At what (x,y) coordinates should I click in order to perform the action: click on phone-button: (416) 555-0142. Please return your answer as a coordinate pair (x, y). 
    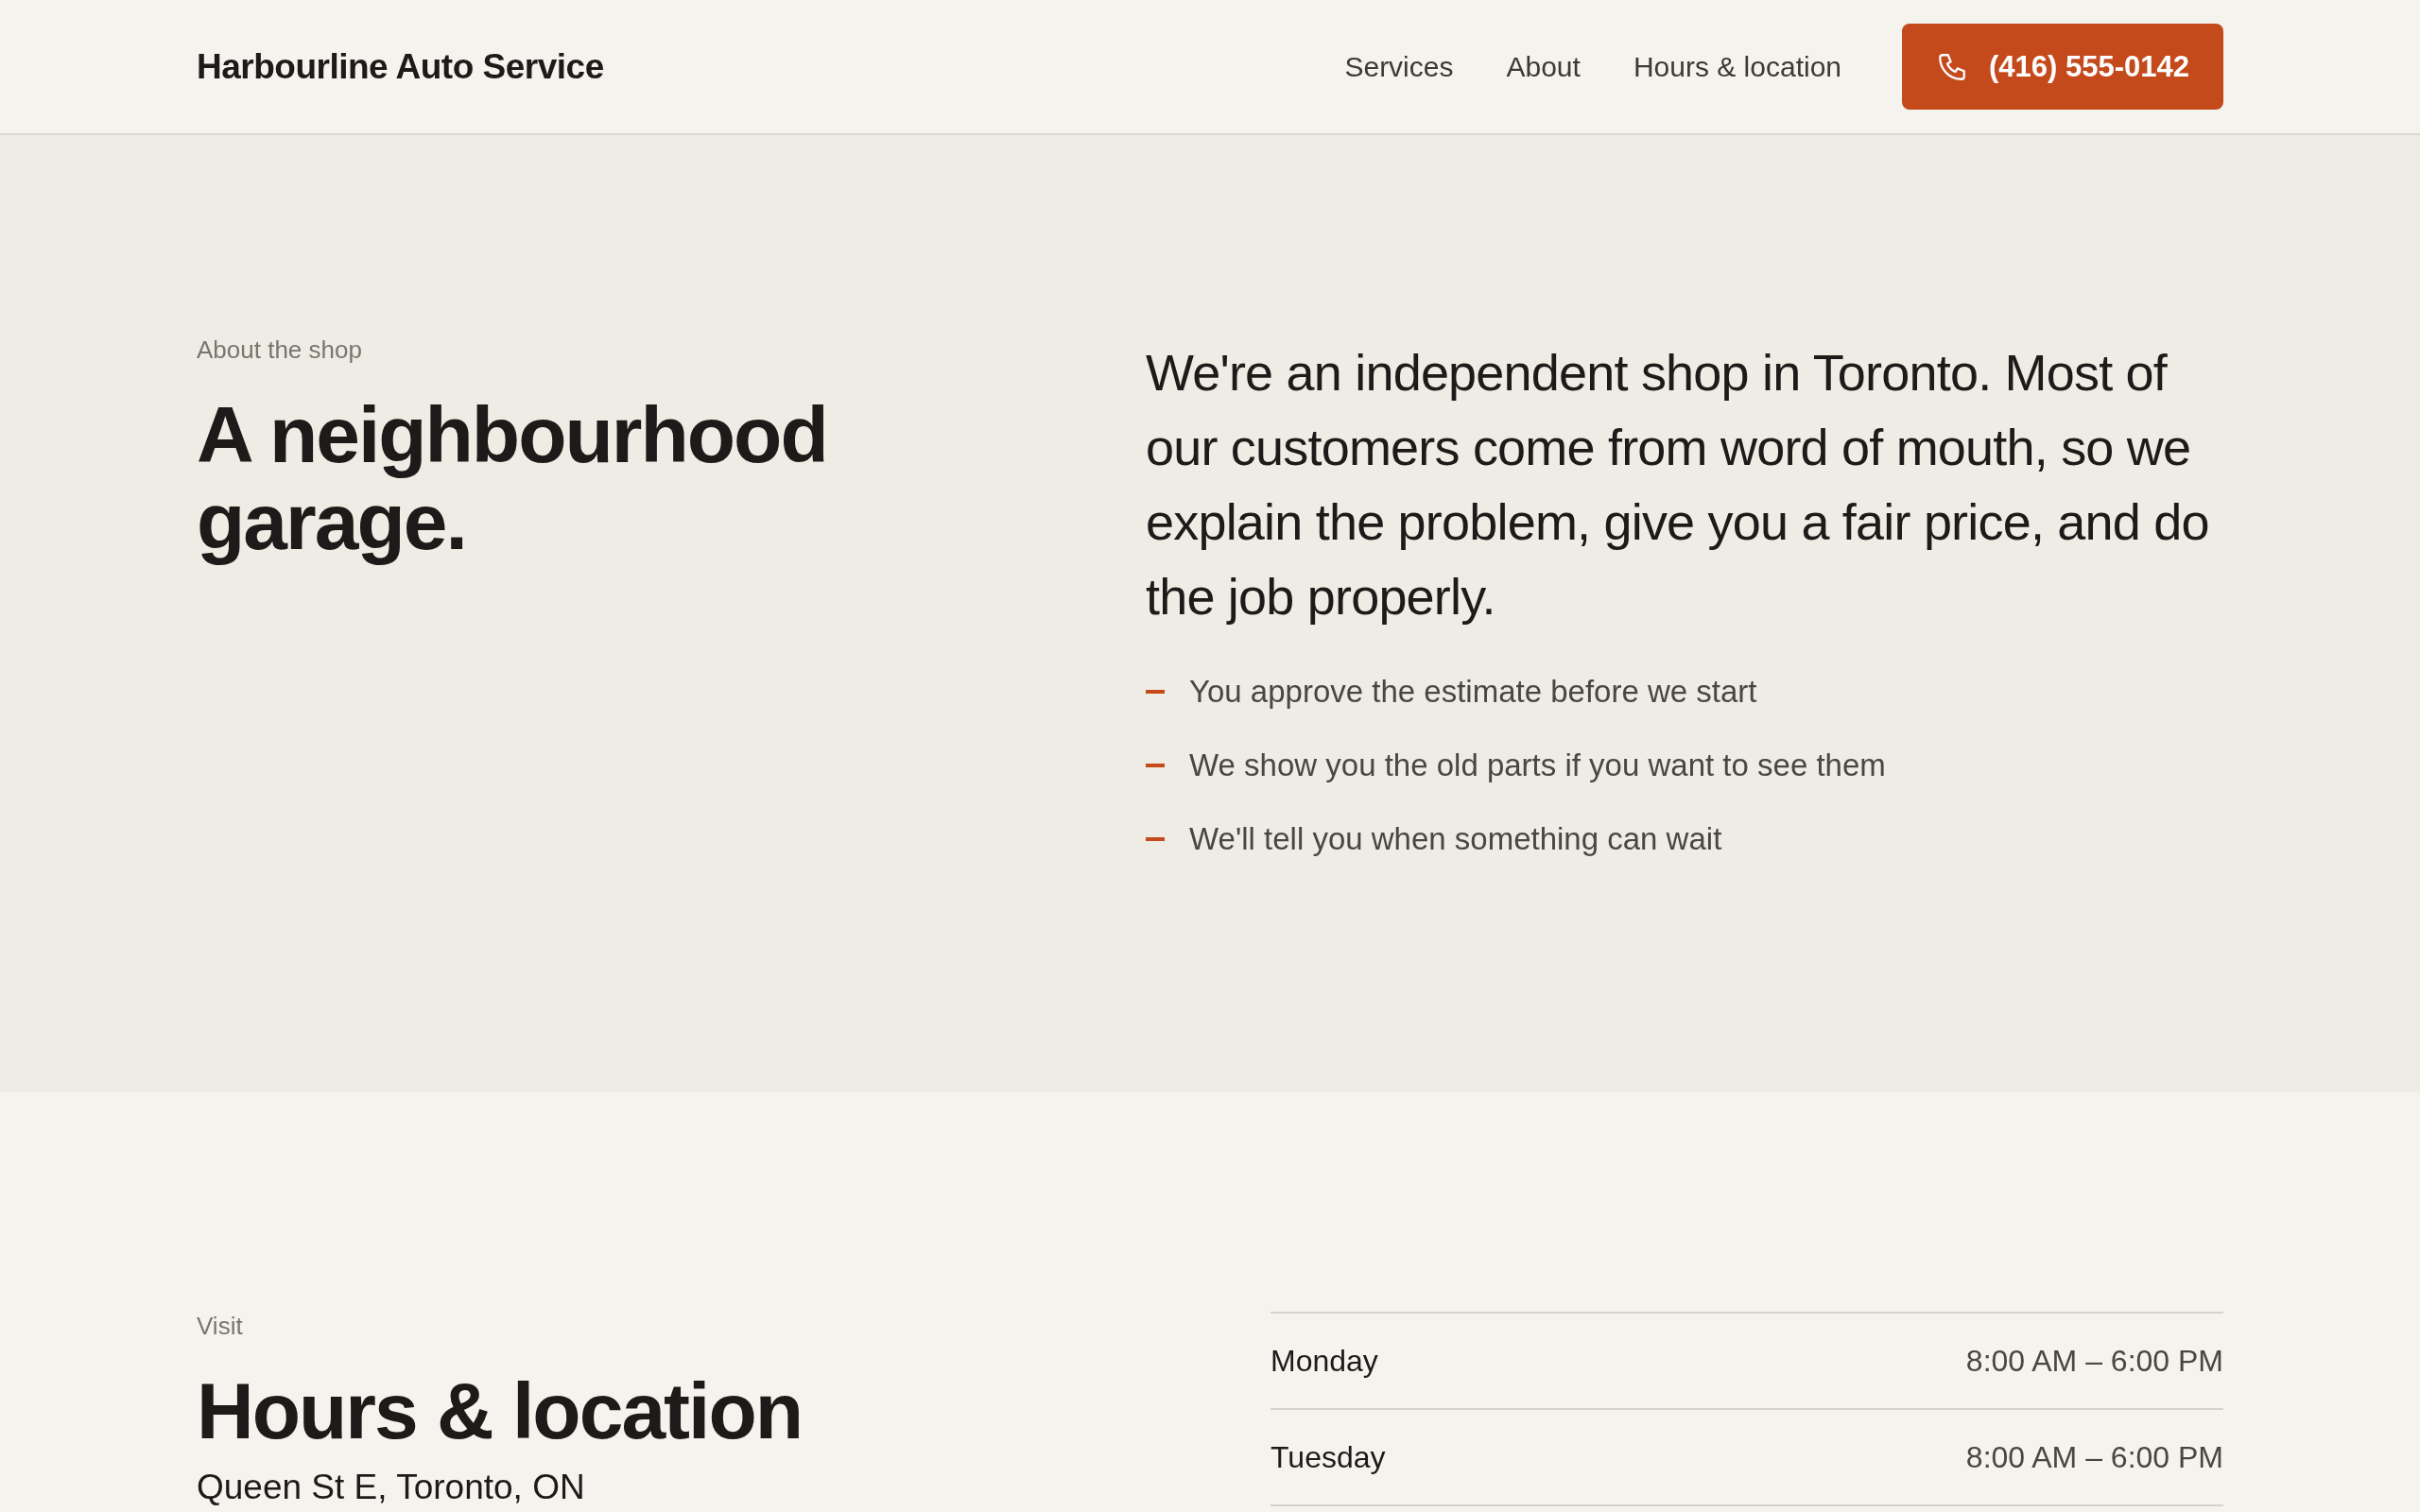
    Looking at the image, I should click on (2062, 67).